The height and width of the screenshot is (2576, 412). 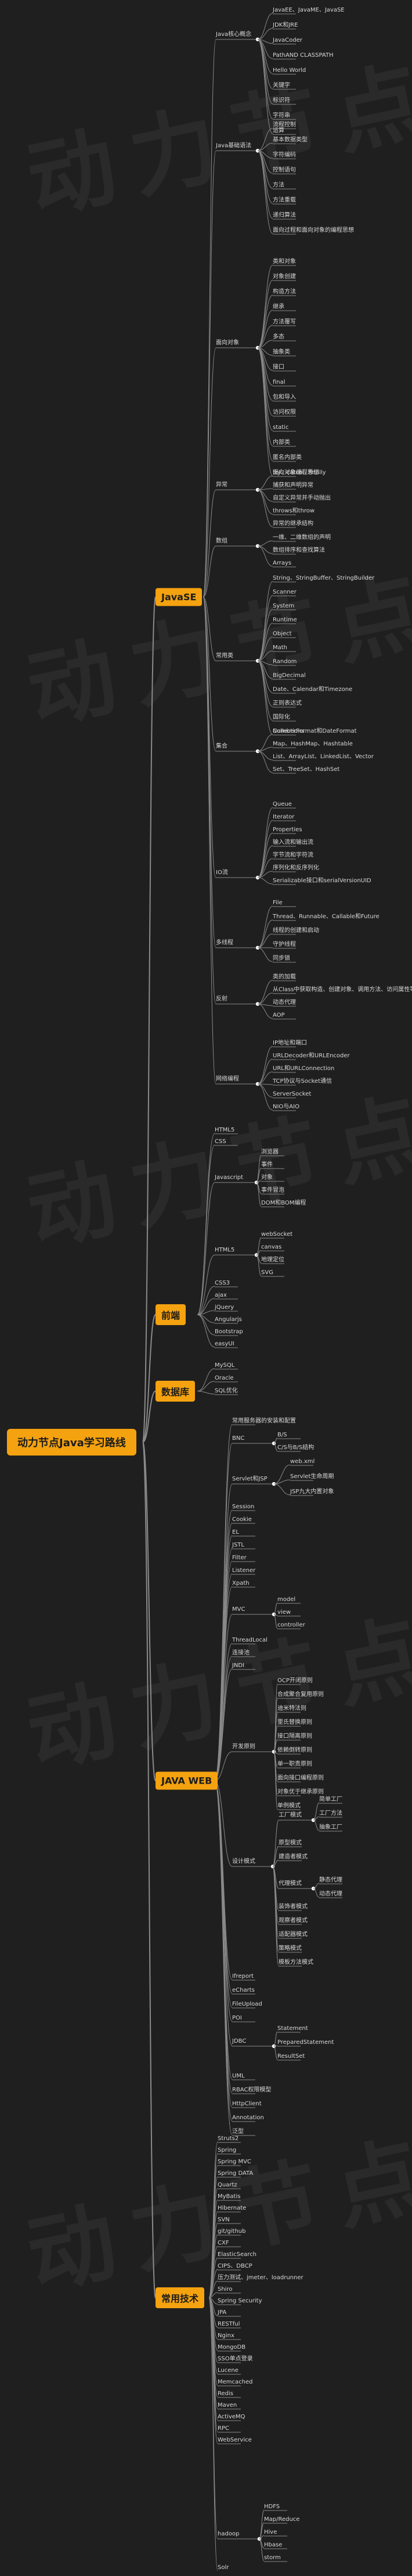 I want to click on leaf-node: Serializable接口和serialVersionUID, so click(x=322, y=881).